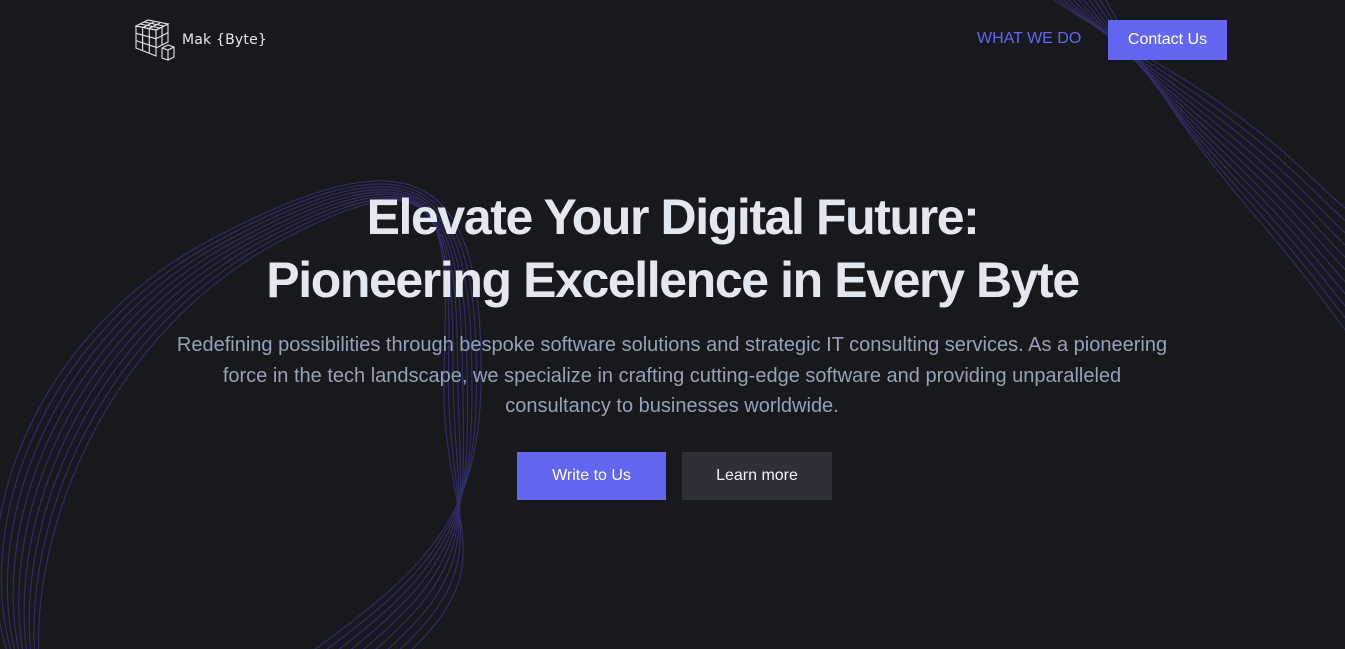 The width and height of the screenshot is (1345, 649). Describe the element at coordinates (1167, 40) in the screenshot. I see `contact-us-button: Contact Us` at that location.